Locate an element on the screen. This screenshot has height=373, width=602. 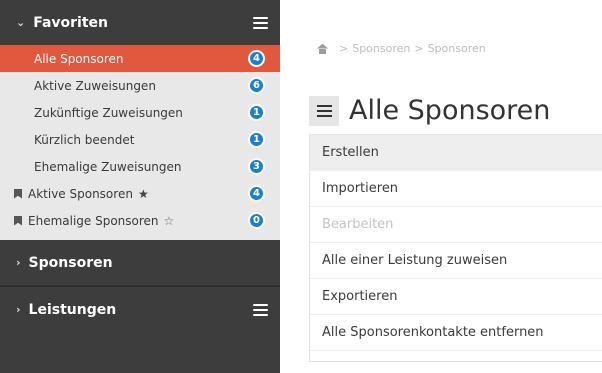
chevron-down-icon: ⌄ is located at coordinates (21, 22).